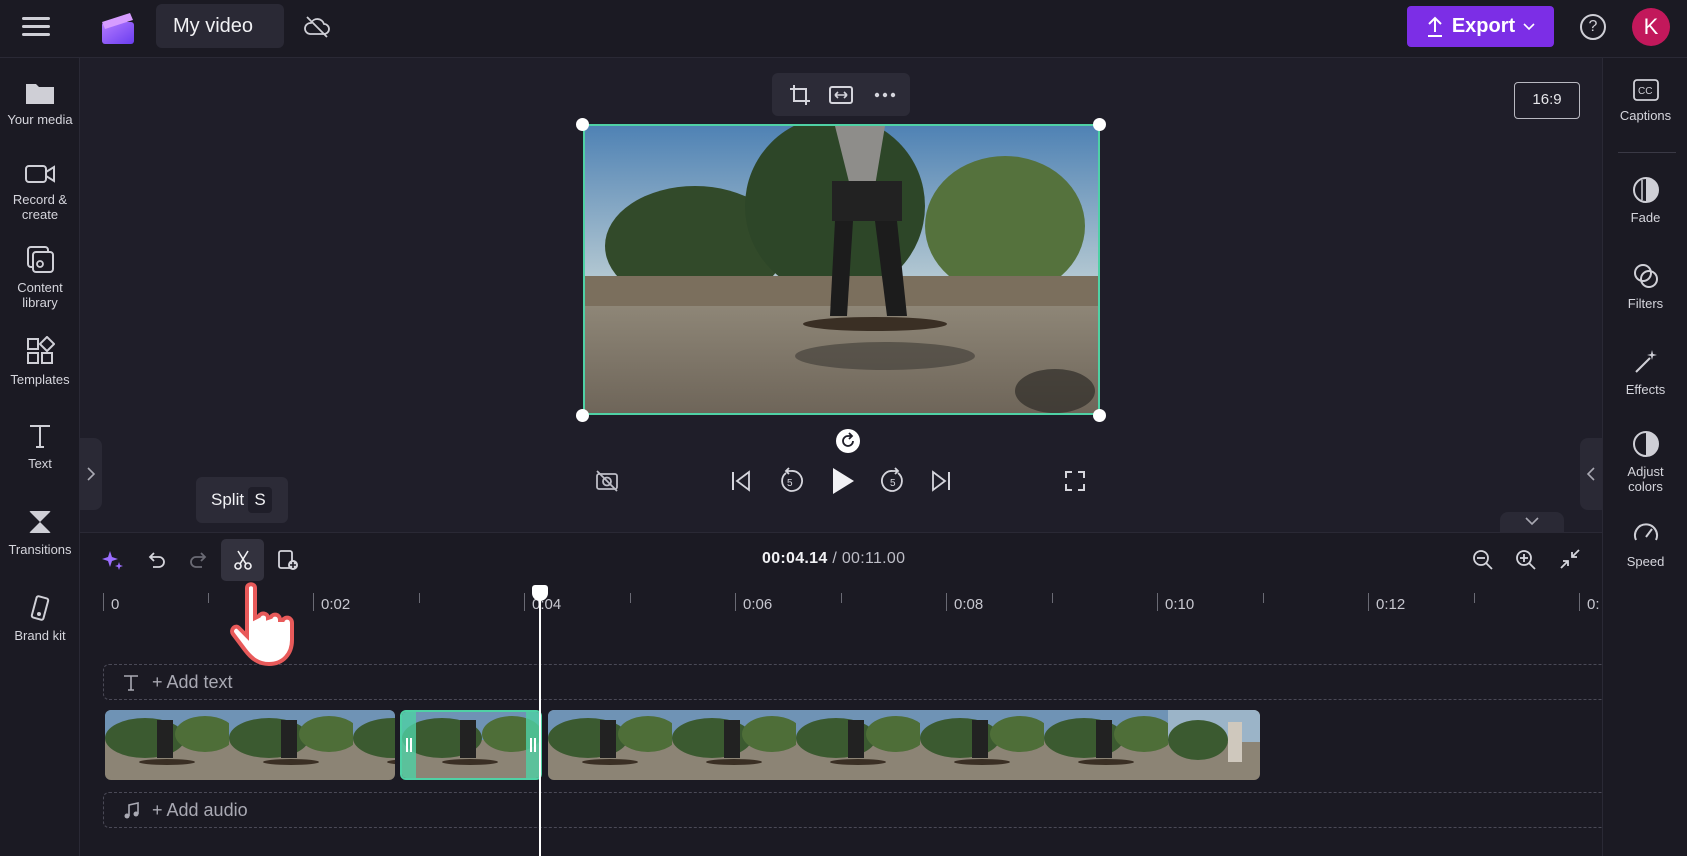 The height and width of the screenshot is (856, 1687). Describe the element at coordinates (1645, 100) in the screenshot. I see `sidebar-item-captions: CC Captions` at that location.